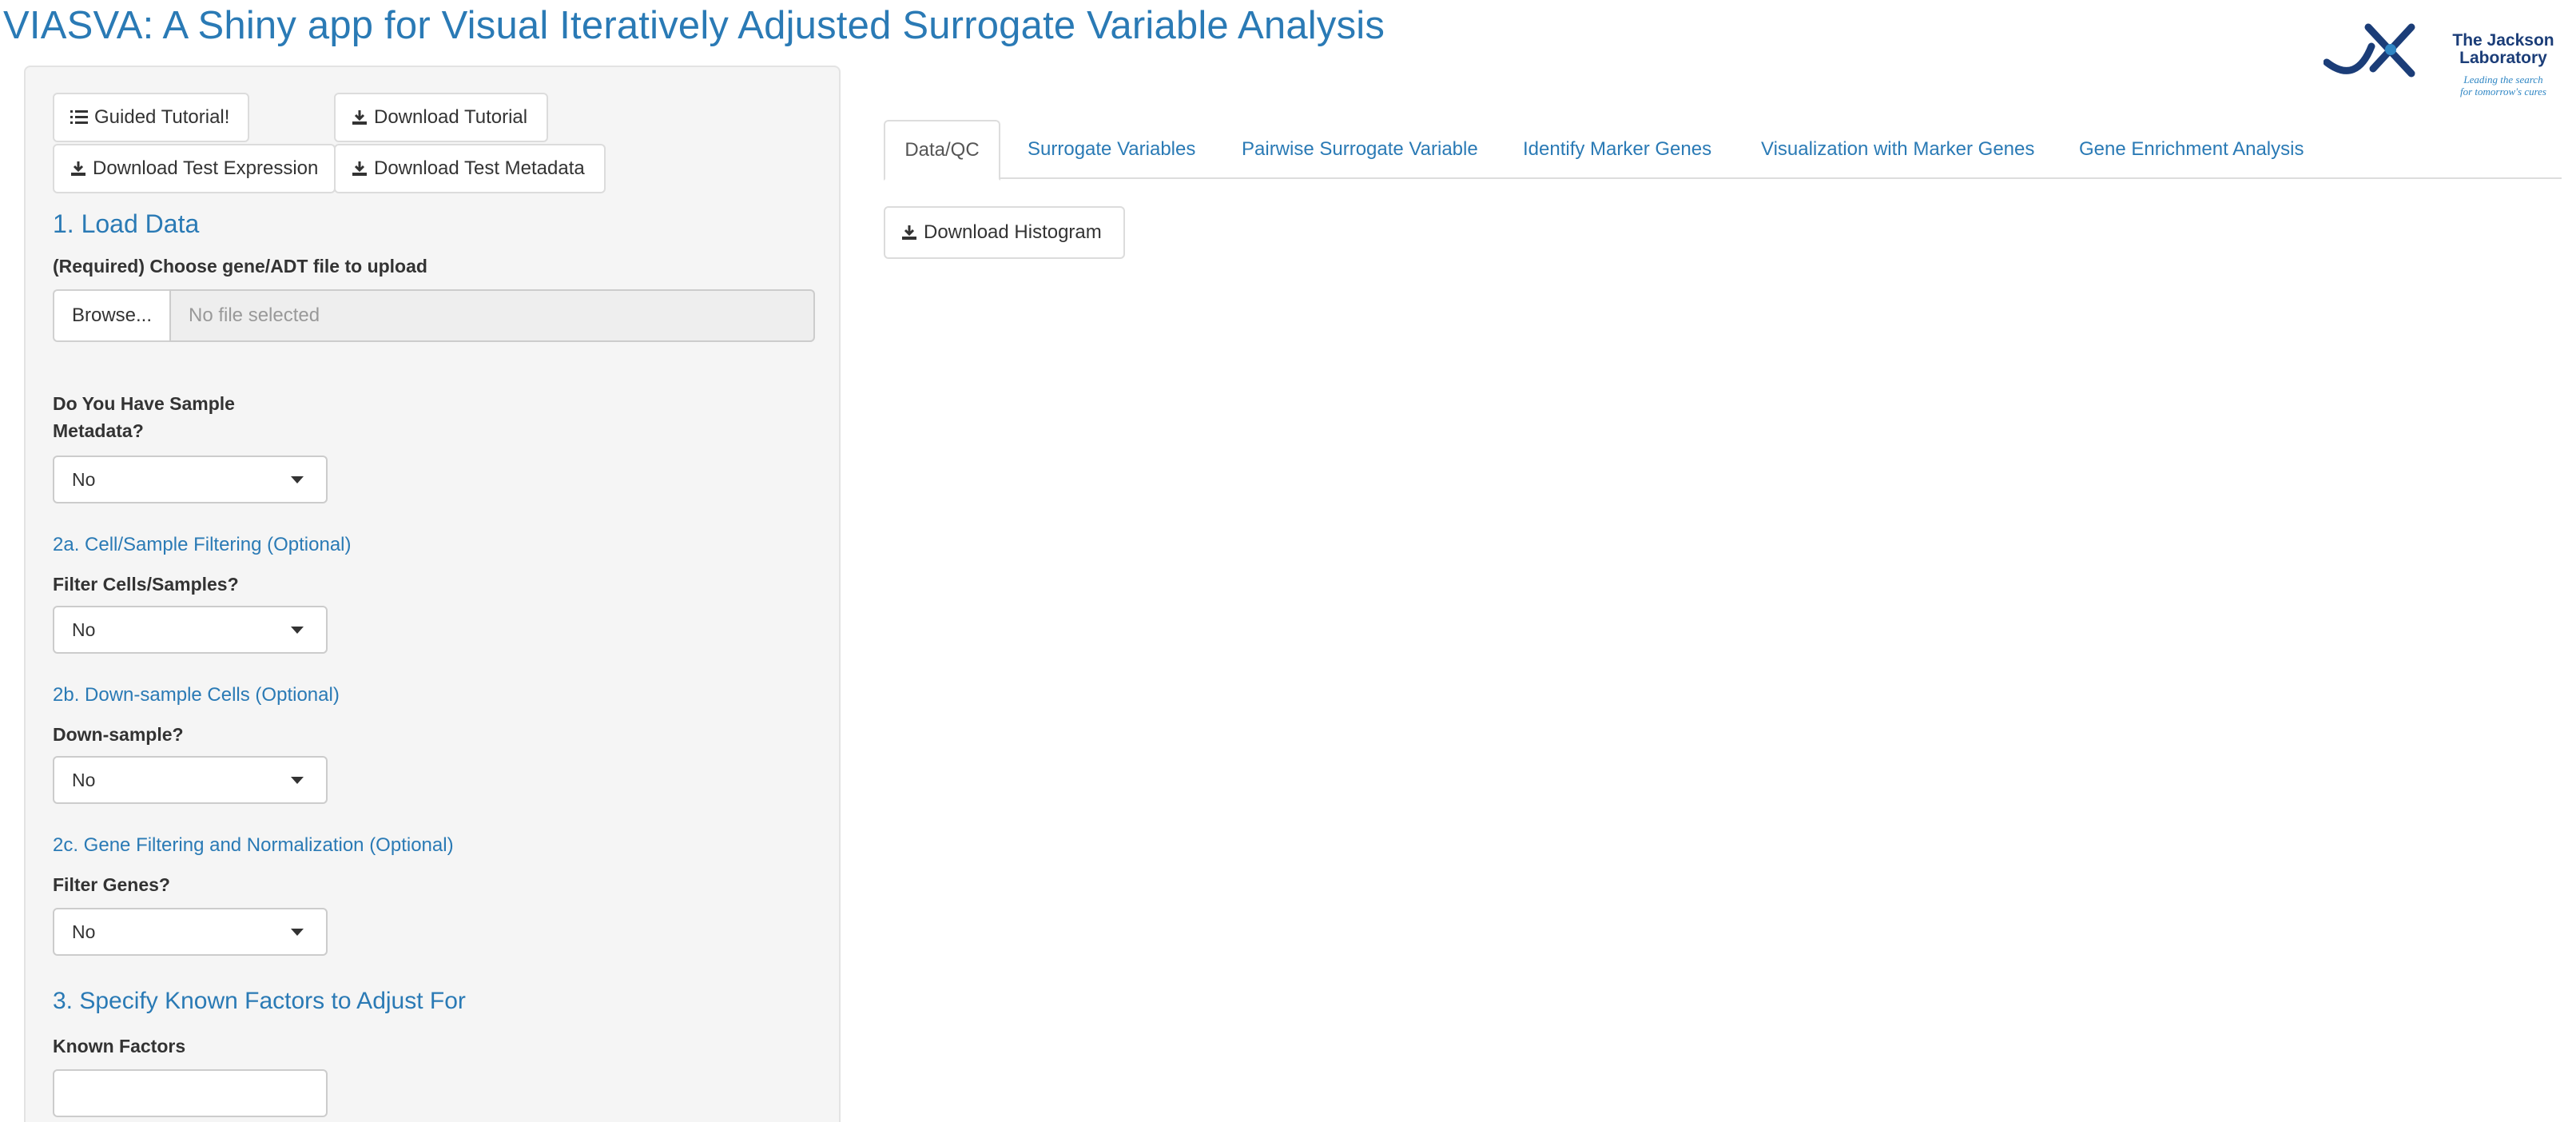 The height and width of the screenshot is (1122, 2576). Describe the element at coordinates (942, 150) in the screenshot. I see `tab-data-qc: Data/QC` at that location.